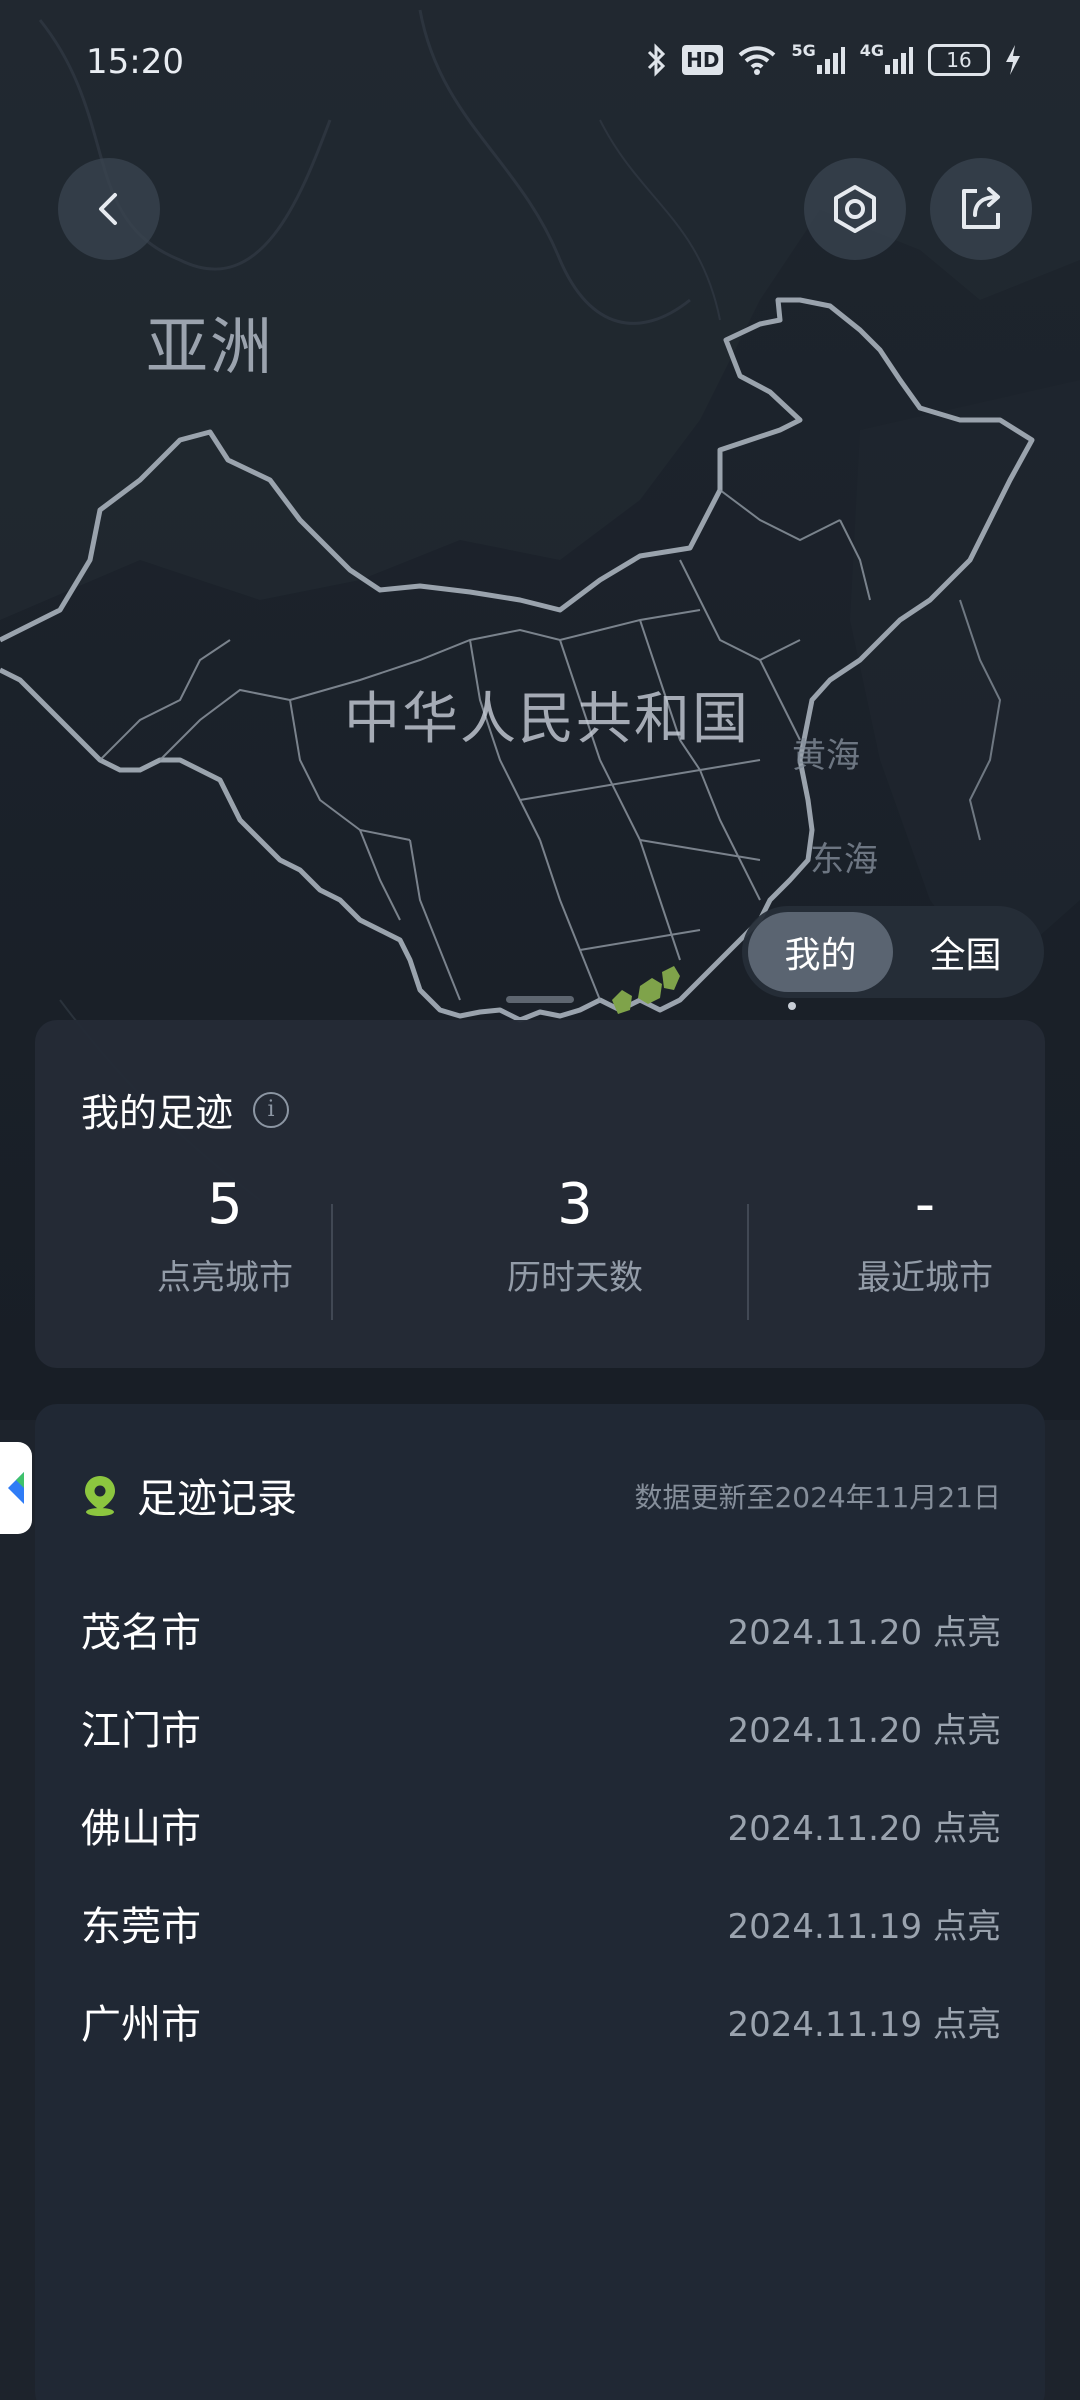 This screenshot has height=2400, width=1080. What do you see at coordinates (757, 60) in the screenshot?
I see `wifi-icon` at bounding box center [757, 60].